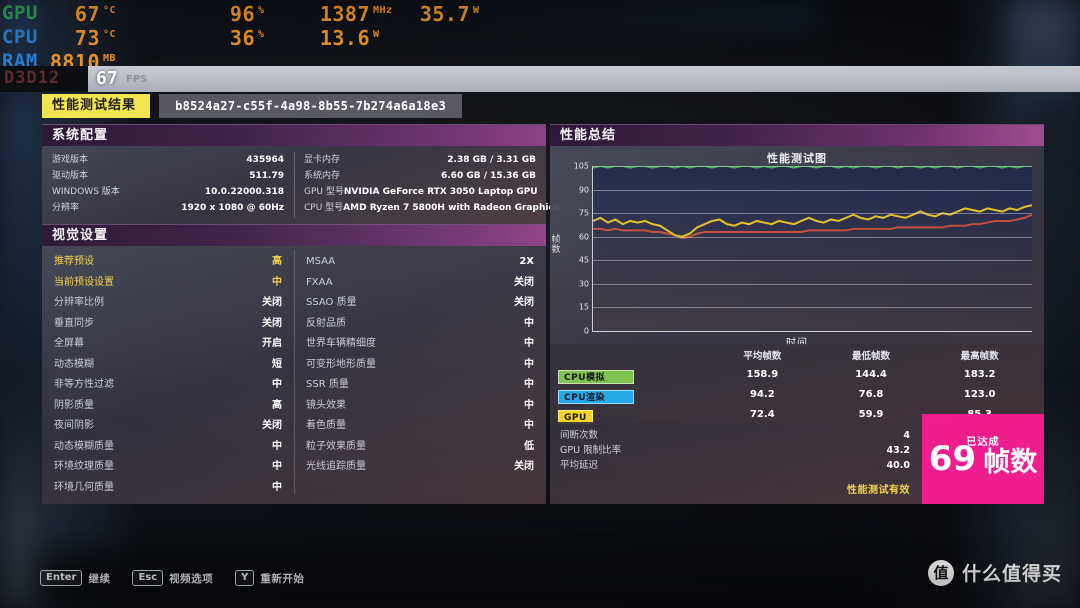 The height and width of the screenshot is (608, 1080). I want to click on chart-y-tick-label: 30, so click(583, 284).